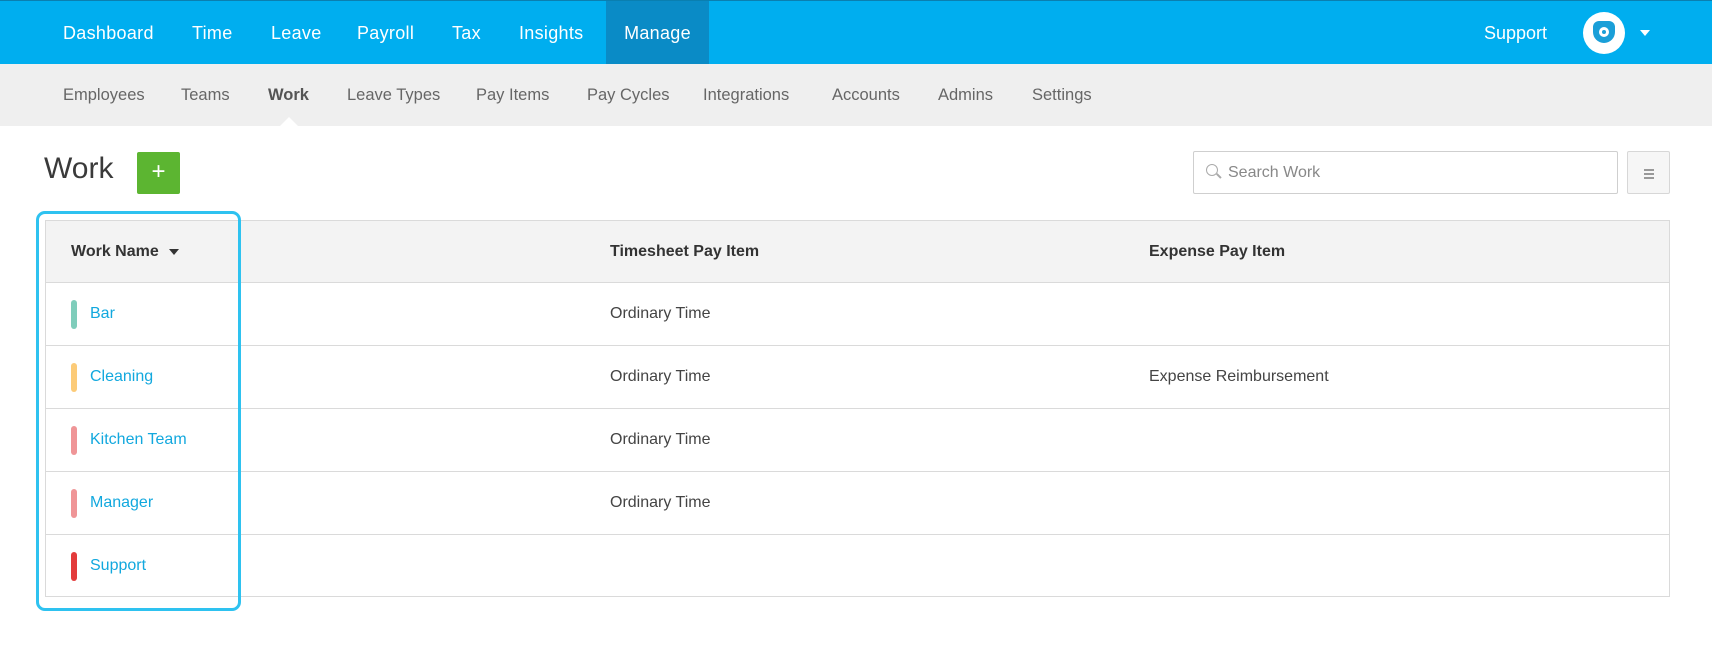 This screenshot has height=647, width=1712. What do you see at coordinates (393, 95) in the screenshot?
I see `subnav-leave-types: Leave Types` at bounding box center [393, 95].